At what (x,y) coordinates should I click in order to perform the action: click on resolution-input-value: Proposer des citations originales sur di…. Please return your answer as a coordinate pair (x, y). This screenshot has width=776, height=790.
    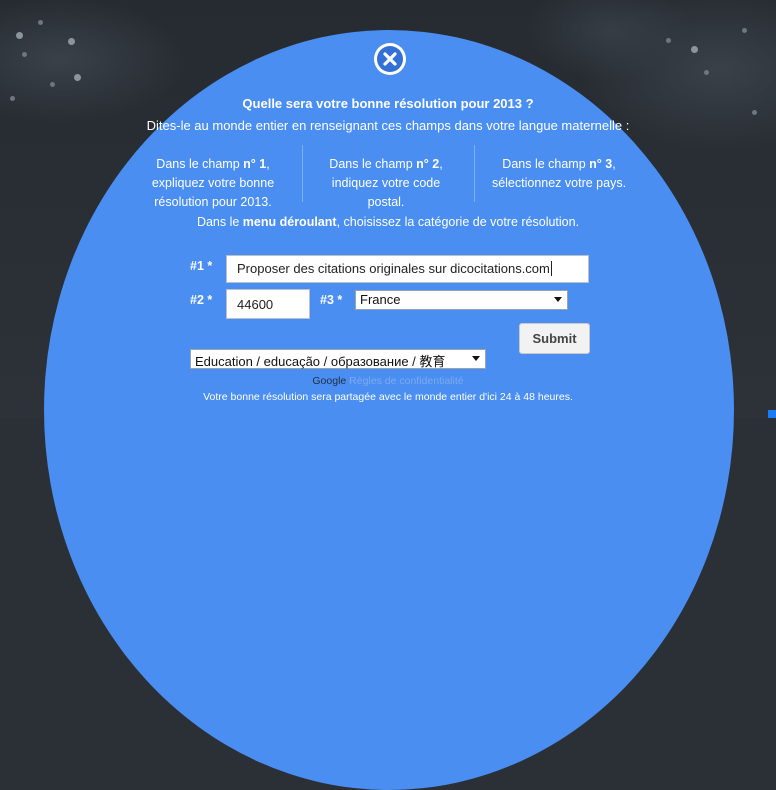
    Looking at the image, I should click on (393, 268).